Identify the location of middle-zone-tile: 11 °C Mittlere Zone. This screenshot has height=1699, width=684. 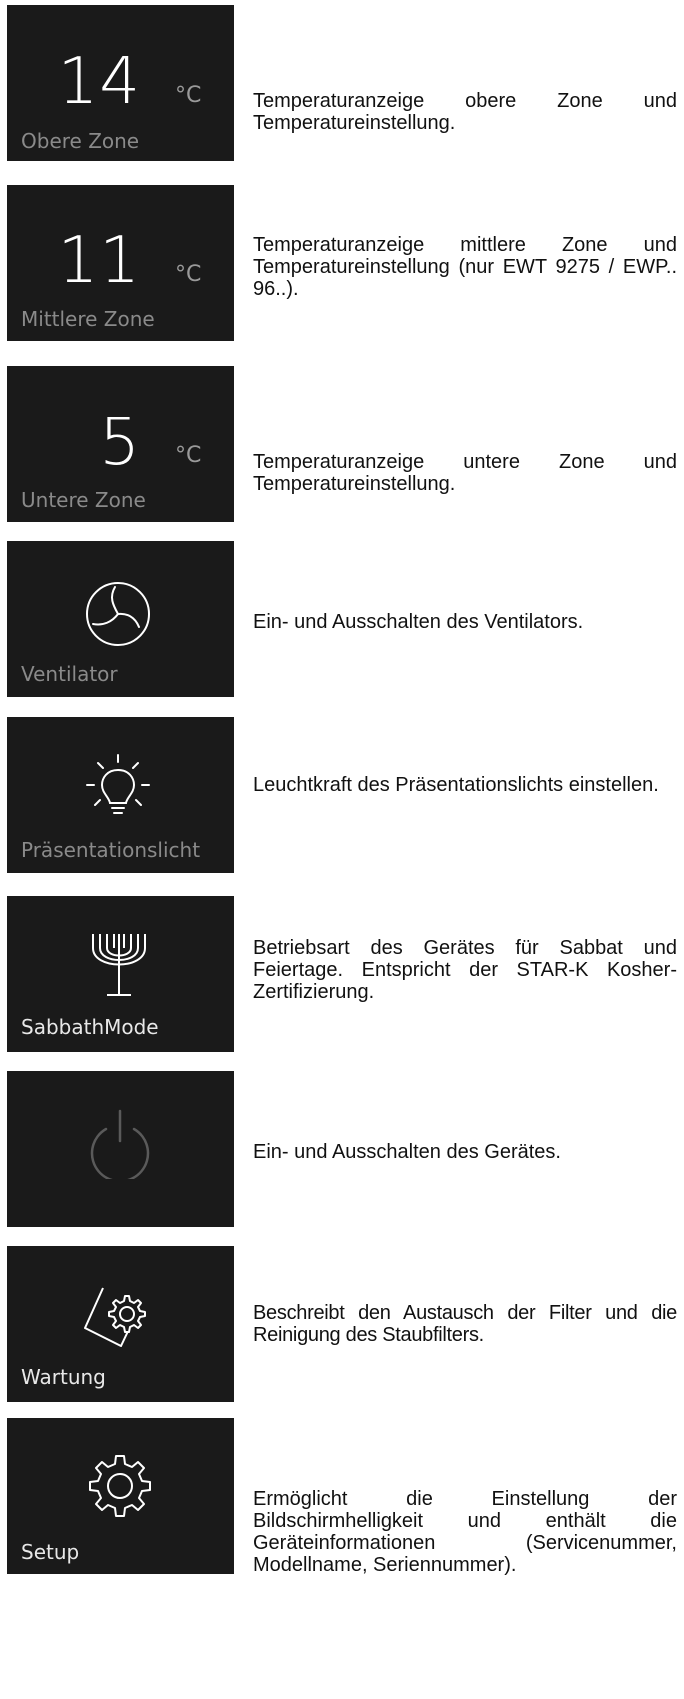
(120, 263).